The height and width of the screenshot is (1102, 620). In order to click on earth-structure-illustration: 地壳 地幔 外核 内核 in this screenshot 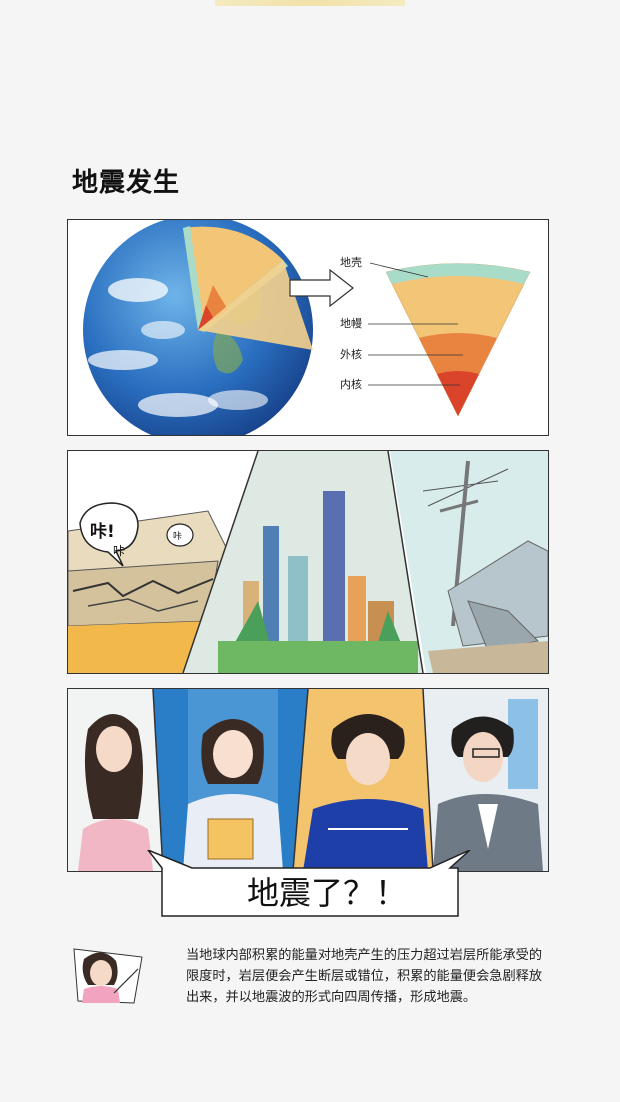, I will do `click(307, 327)`.